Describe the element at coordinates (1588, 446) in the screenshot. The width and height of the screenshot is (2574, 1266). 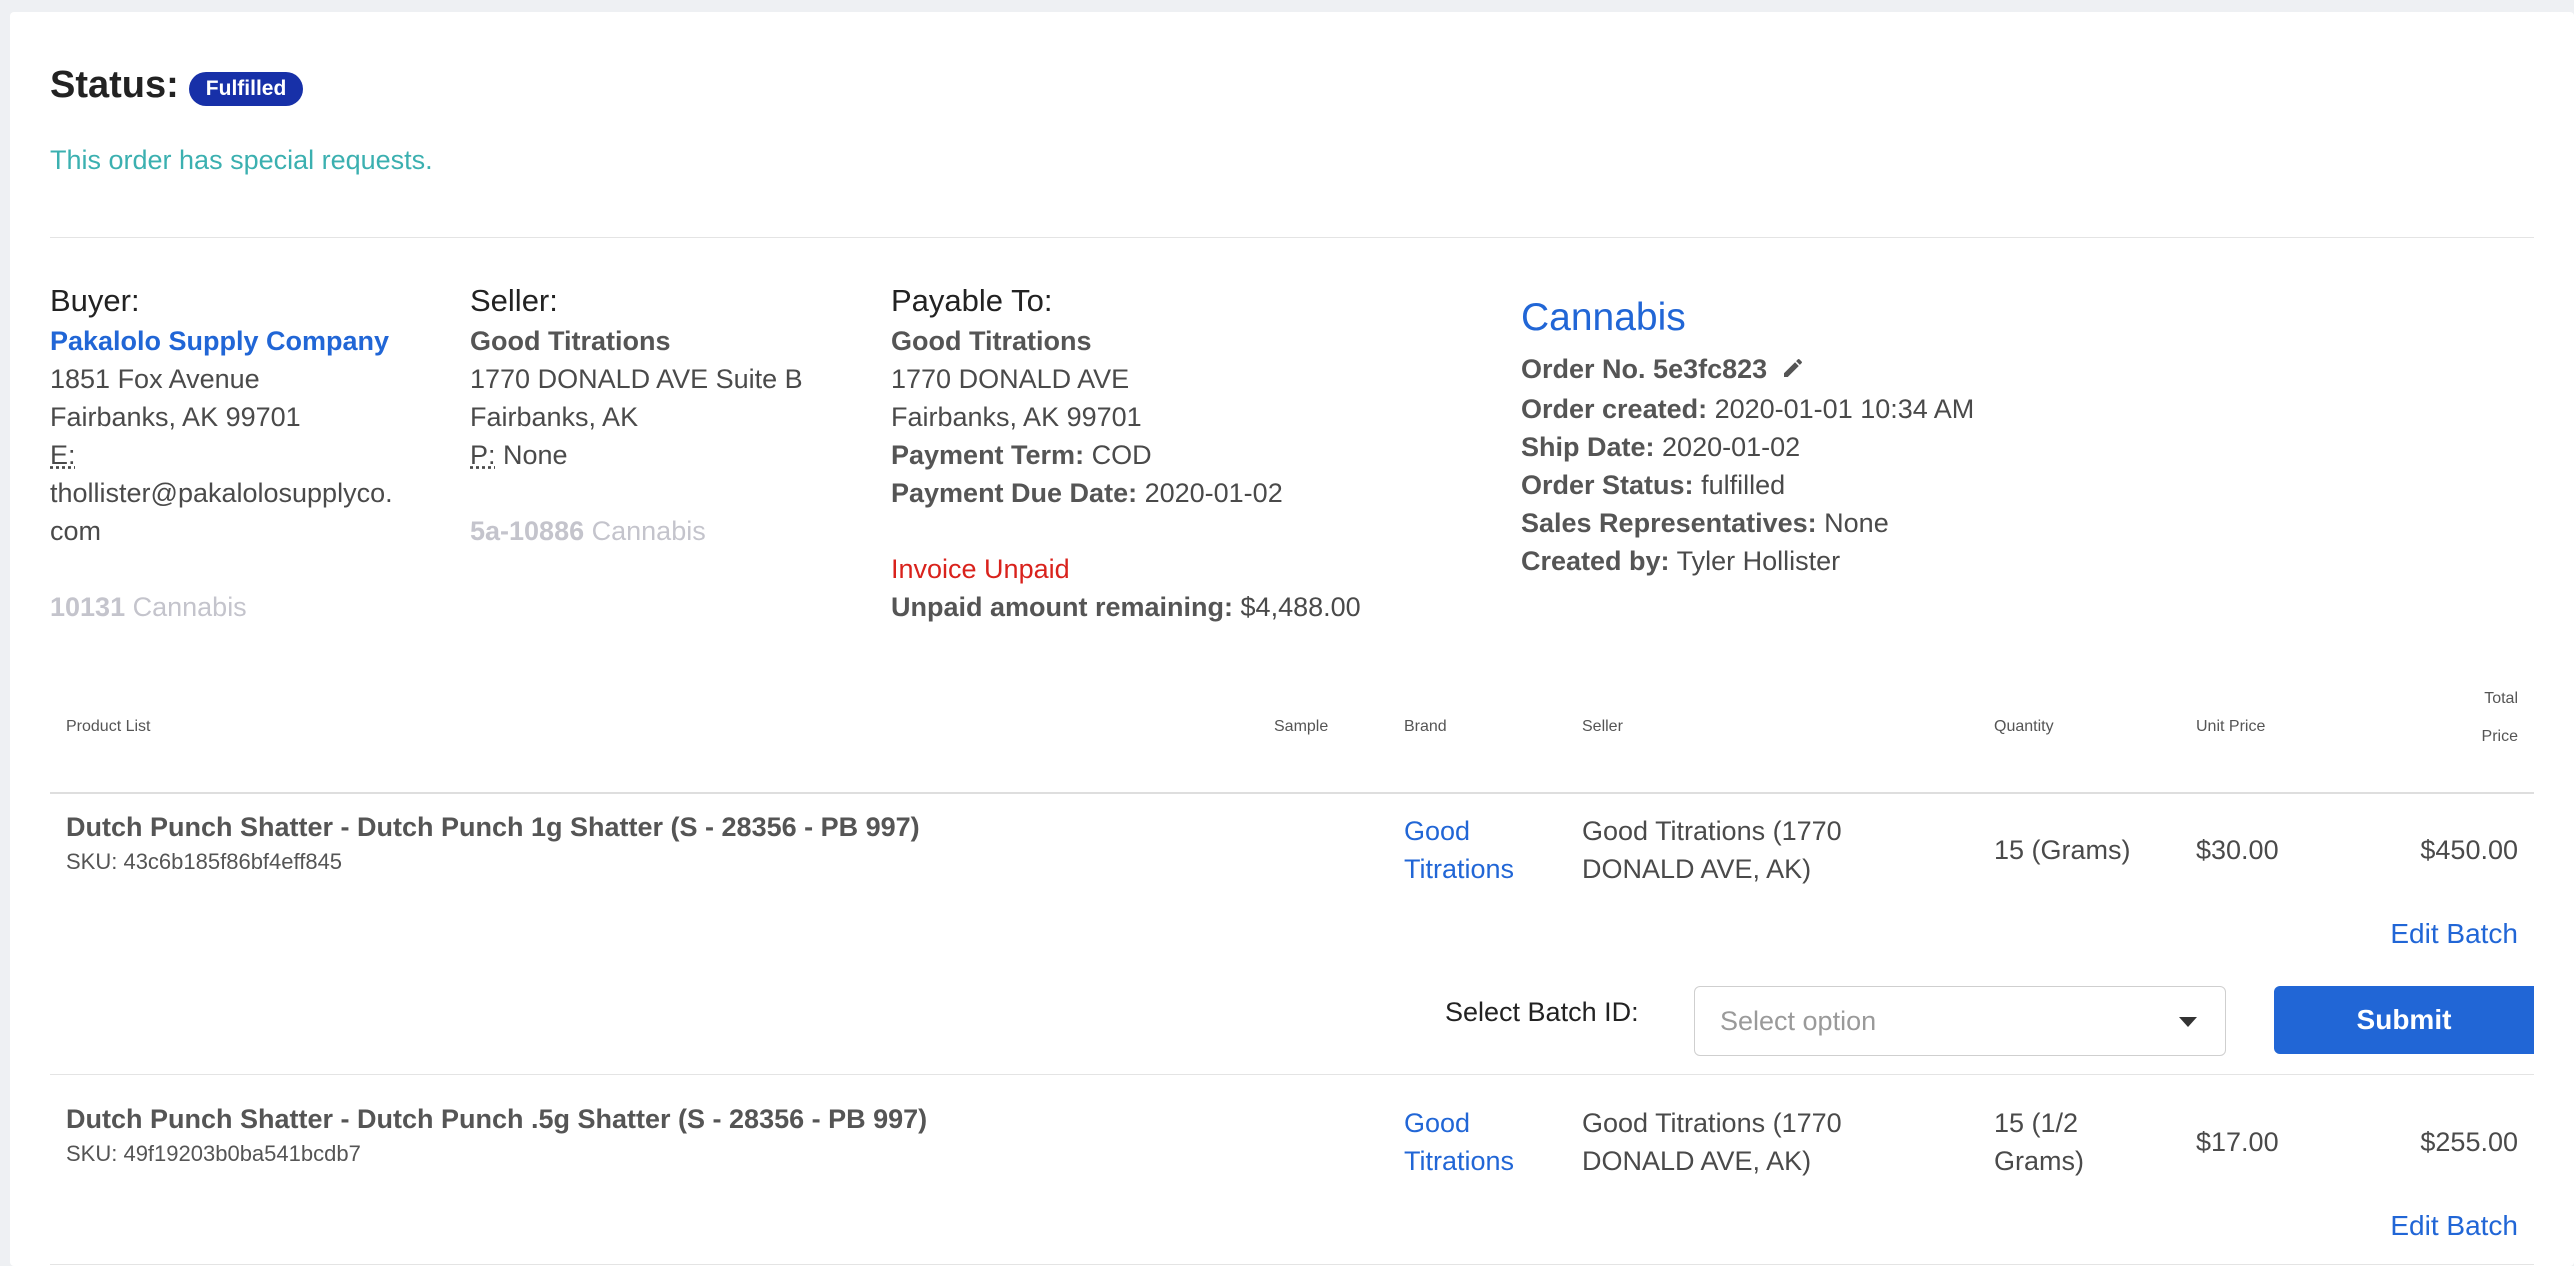
I see `ship-date-label: Ship Date:` at that location.